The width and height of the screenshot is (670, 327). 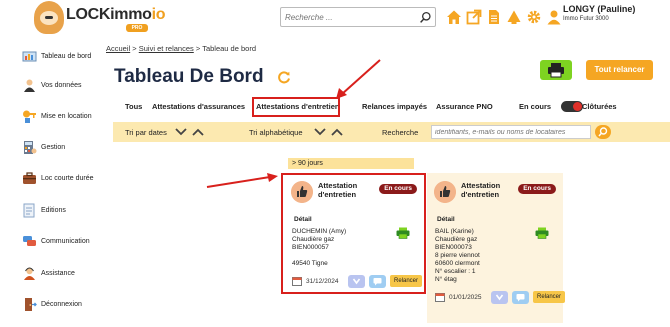 I want to click on staircase-number: N° escalier : 1, so click(x=455, y=271).